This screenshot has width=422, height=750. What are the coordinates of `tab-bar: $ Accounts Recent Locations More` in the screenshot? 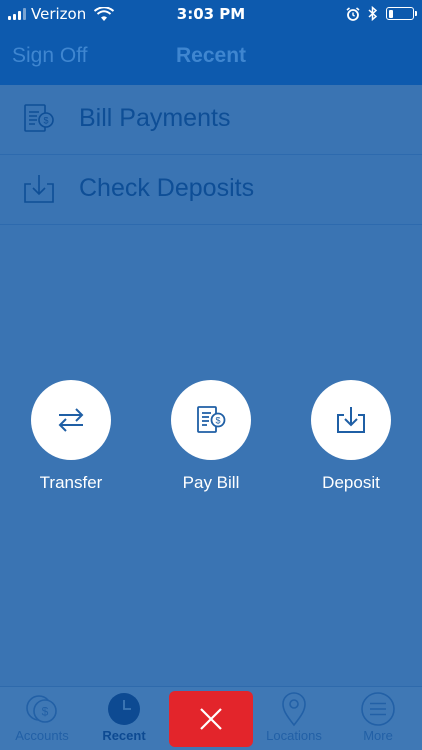 It's located at (211, 718).